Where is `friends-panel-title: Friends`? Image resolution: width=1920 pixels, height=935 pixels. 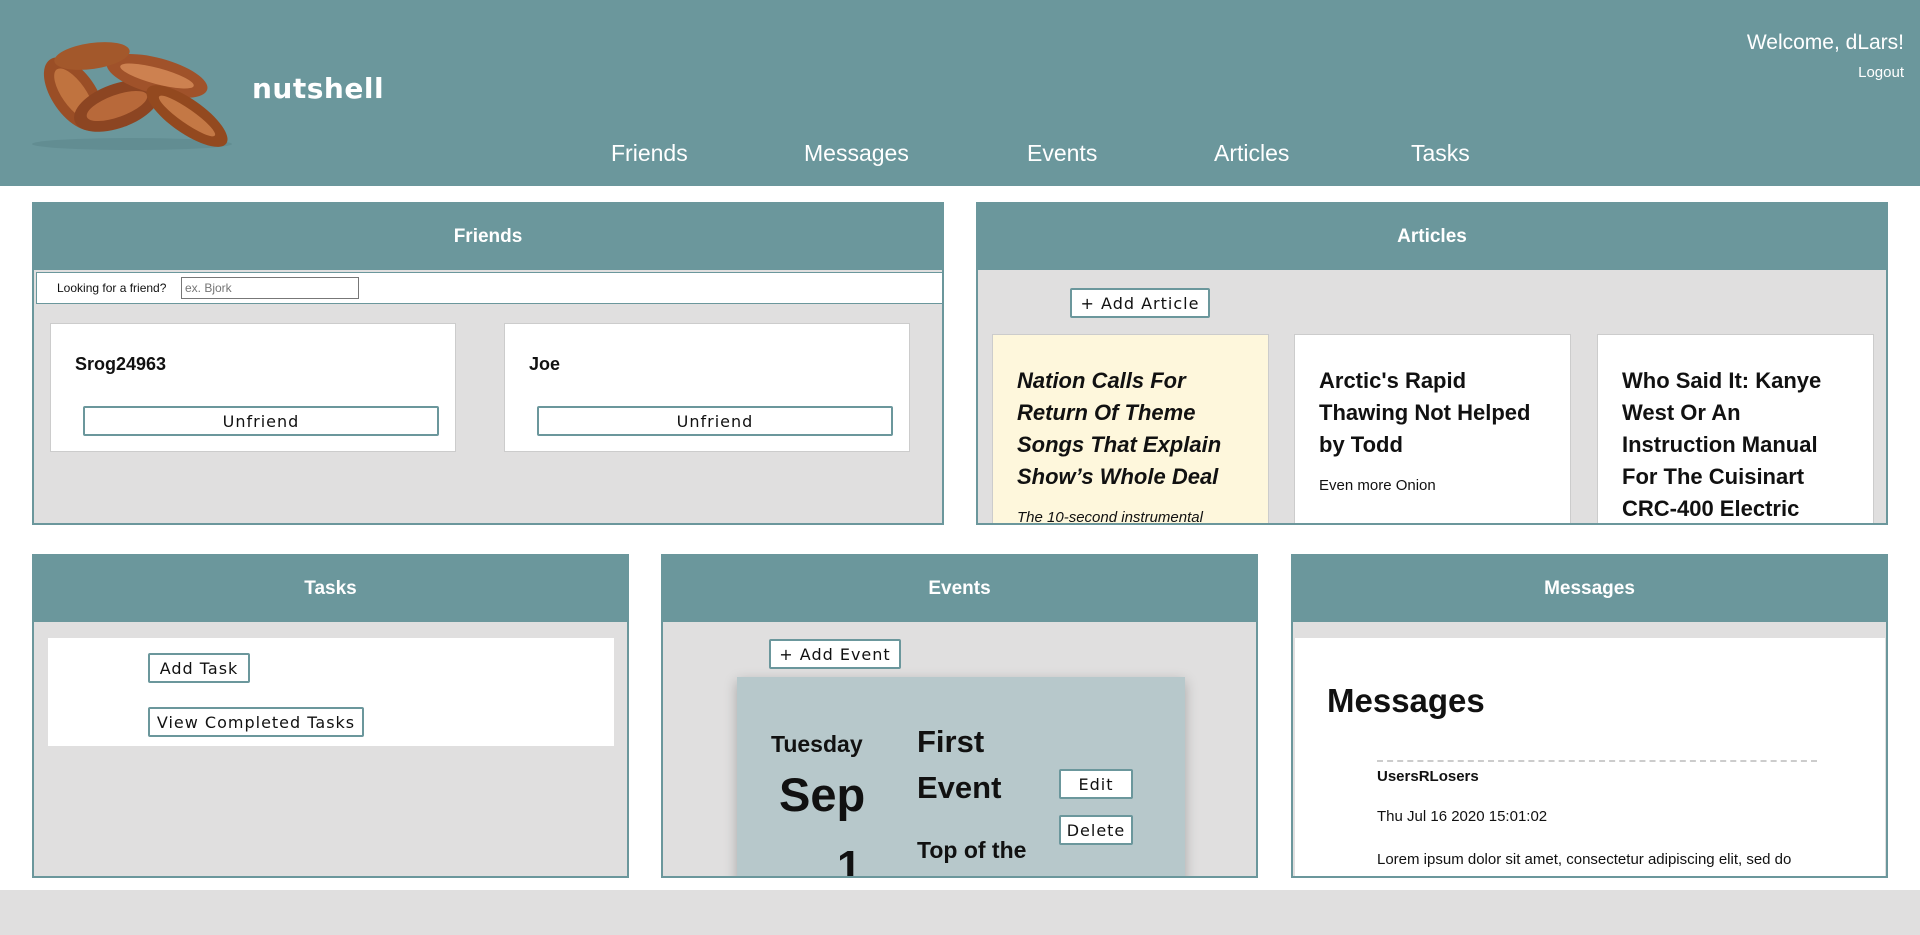 friends-panel-title: Friends is located at coordinates (488, 237).